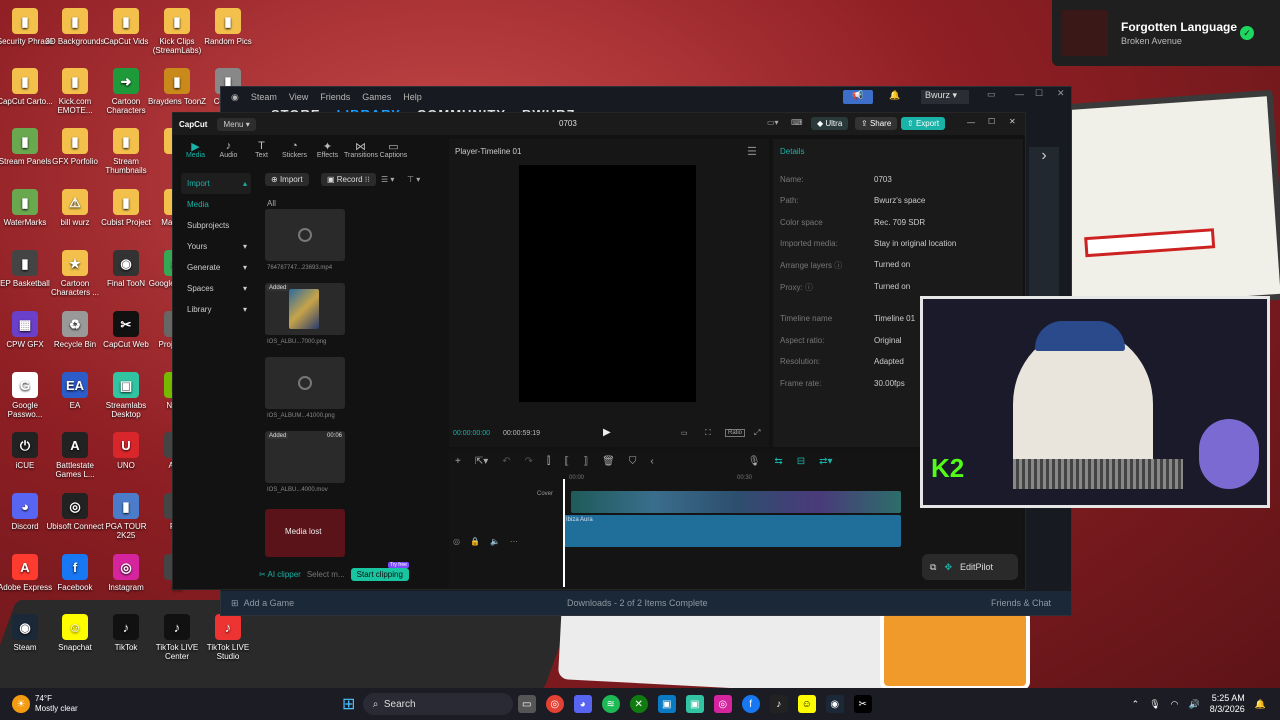  I want to click on tool-media: ▶ Media, so click(195, 150).